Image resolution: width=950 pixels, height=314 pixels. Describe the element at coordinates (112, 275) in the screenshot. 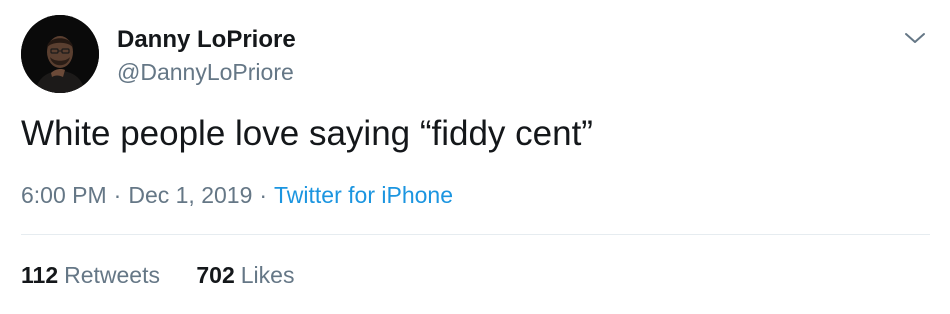

I see `retweets-label: Retweets` at that location.